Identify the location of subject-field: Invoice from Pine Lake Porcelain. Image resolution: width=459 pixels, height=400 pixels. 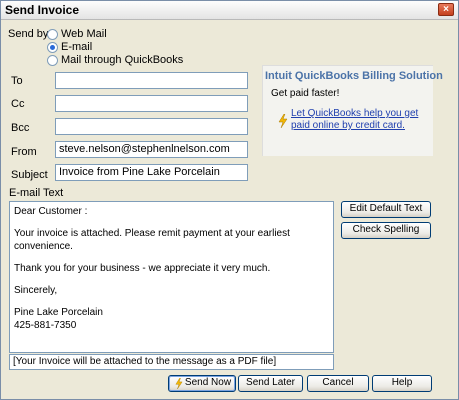
(151, 172).